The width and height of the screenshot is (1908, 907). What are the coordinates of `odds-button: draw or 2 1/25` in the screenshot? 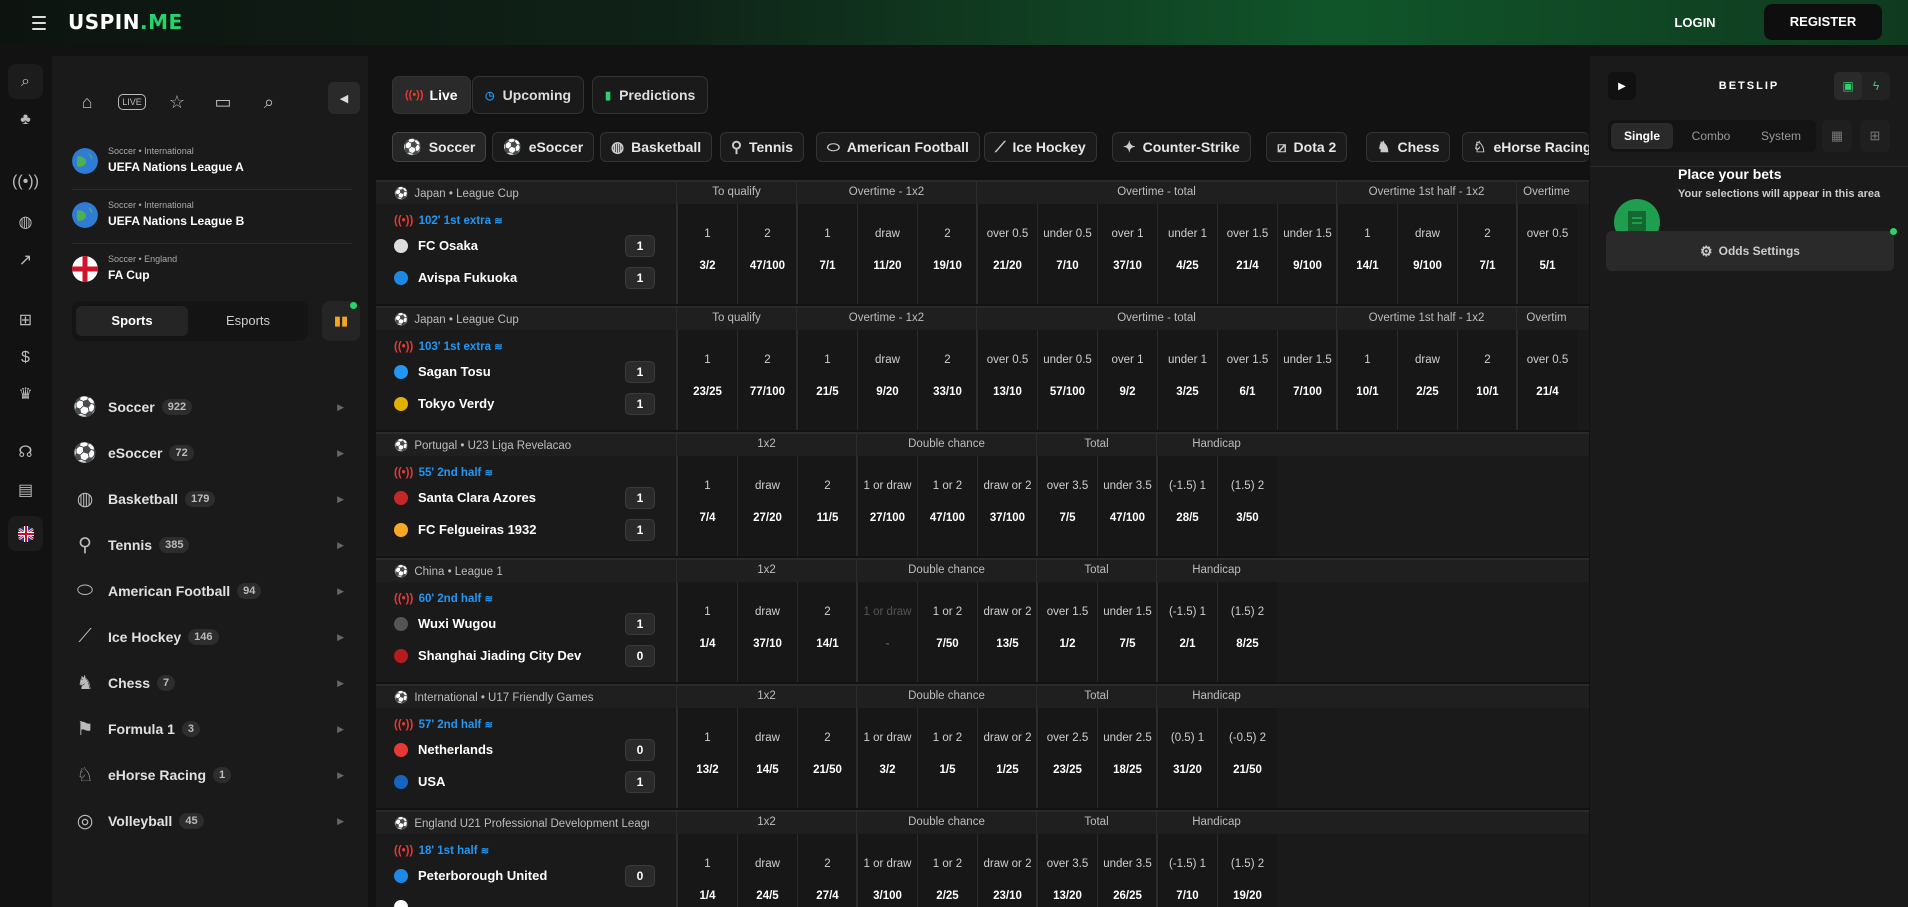 It's located at (1007, 758).